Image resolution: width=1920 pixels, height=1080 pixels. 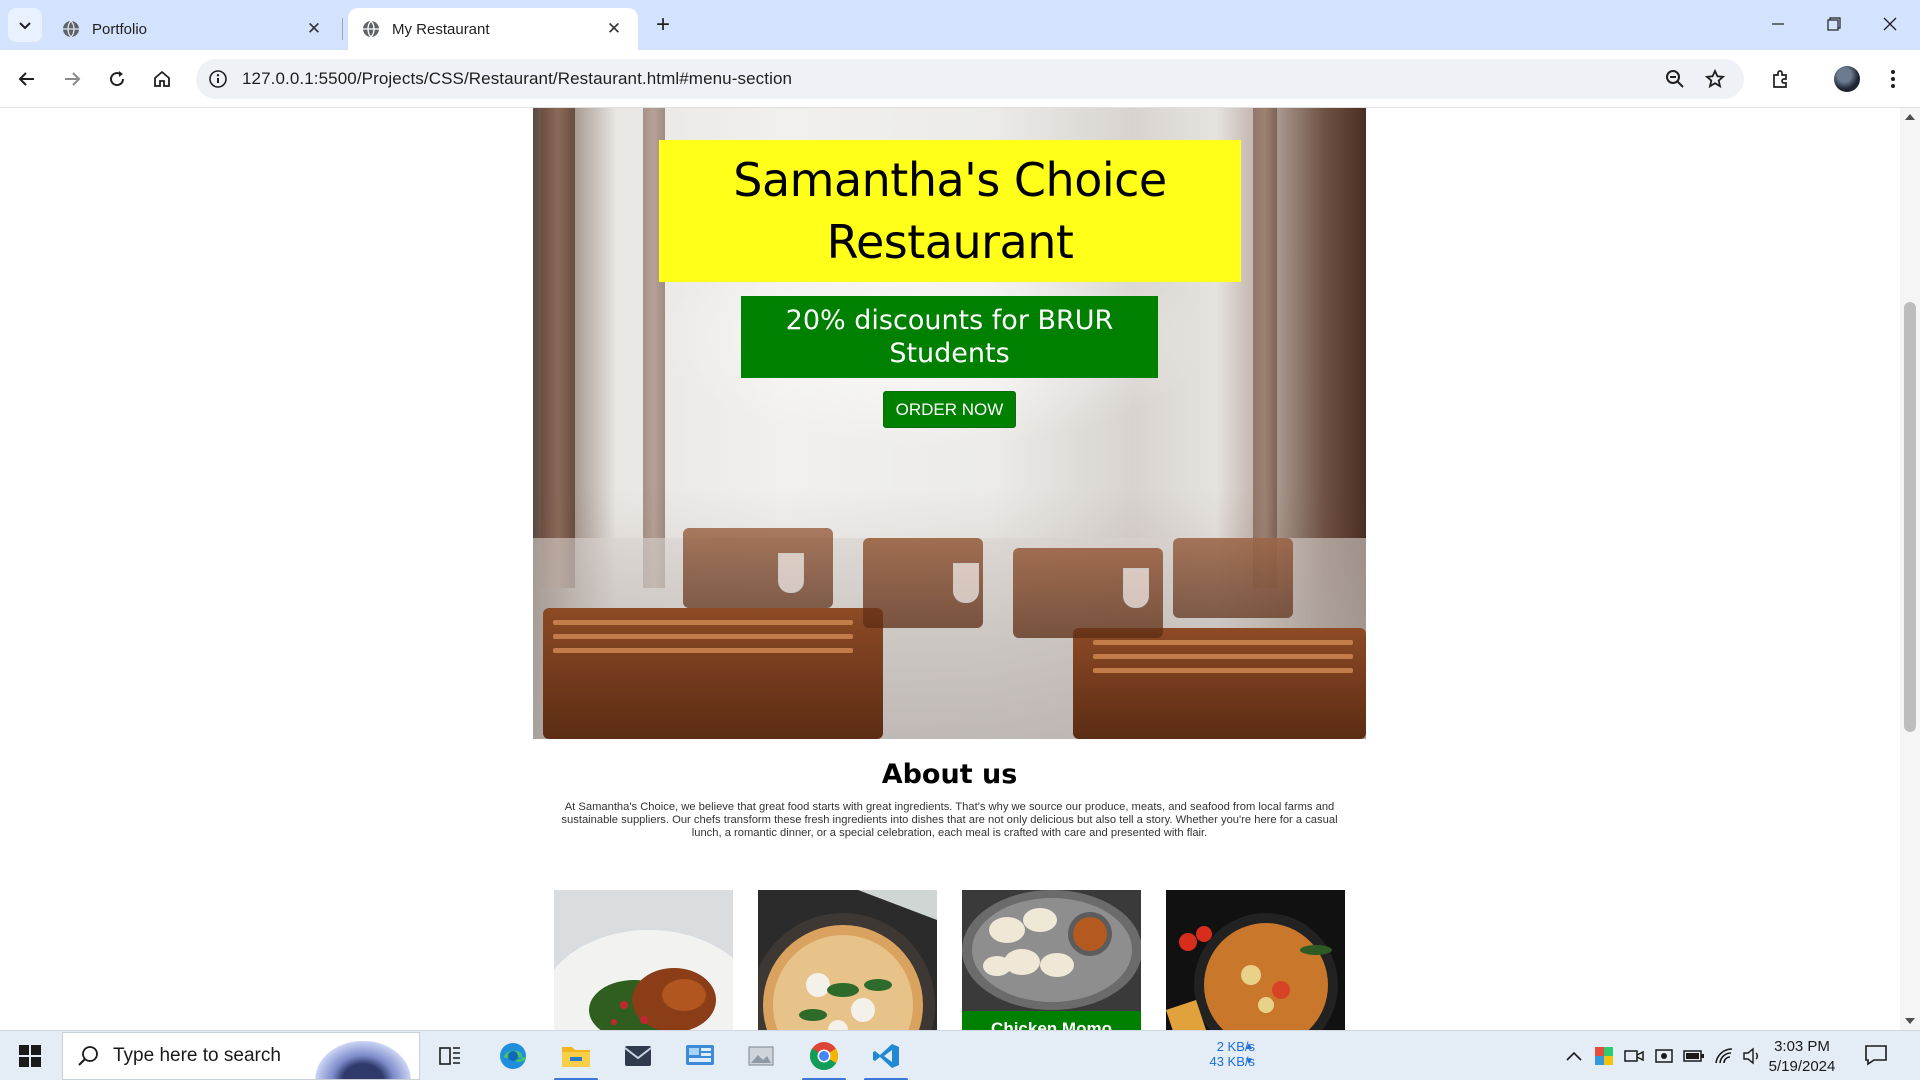 I want to click on taskbar-control-panel, so click(x=700, y=1055).